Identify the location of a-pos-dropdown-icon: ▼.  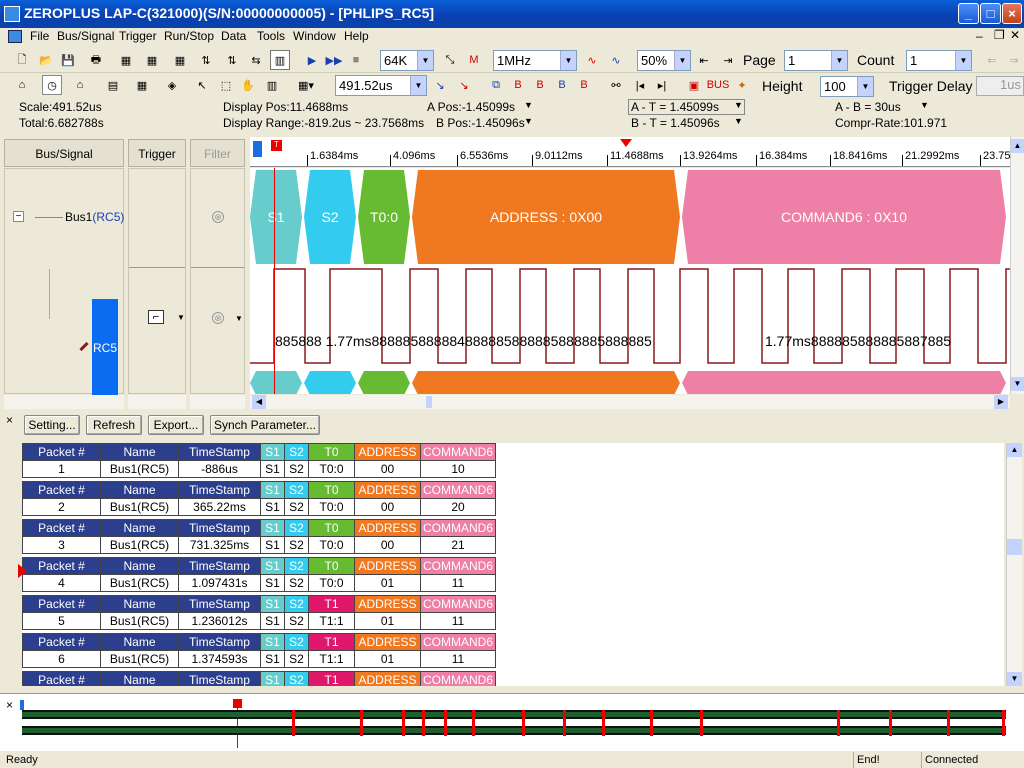
(528, 105).